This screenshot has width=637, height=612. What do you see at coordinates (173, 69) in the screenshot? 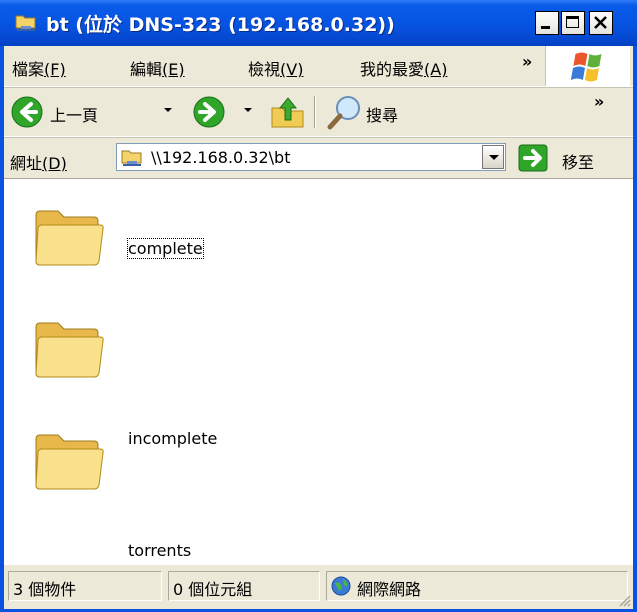
I see `menu-edit-mnemonic: (E)` at bounding box center [173, 69].